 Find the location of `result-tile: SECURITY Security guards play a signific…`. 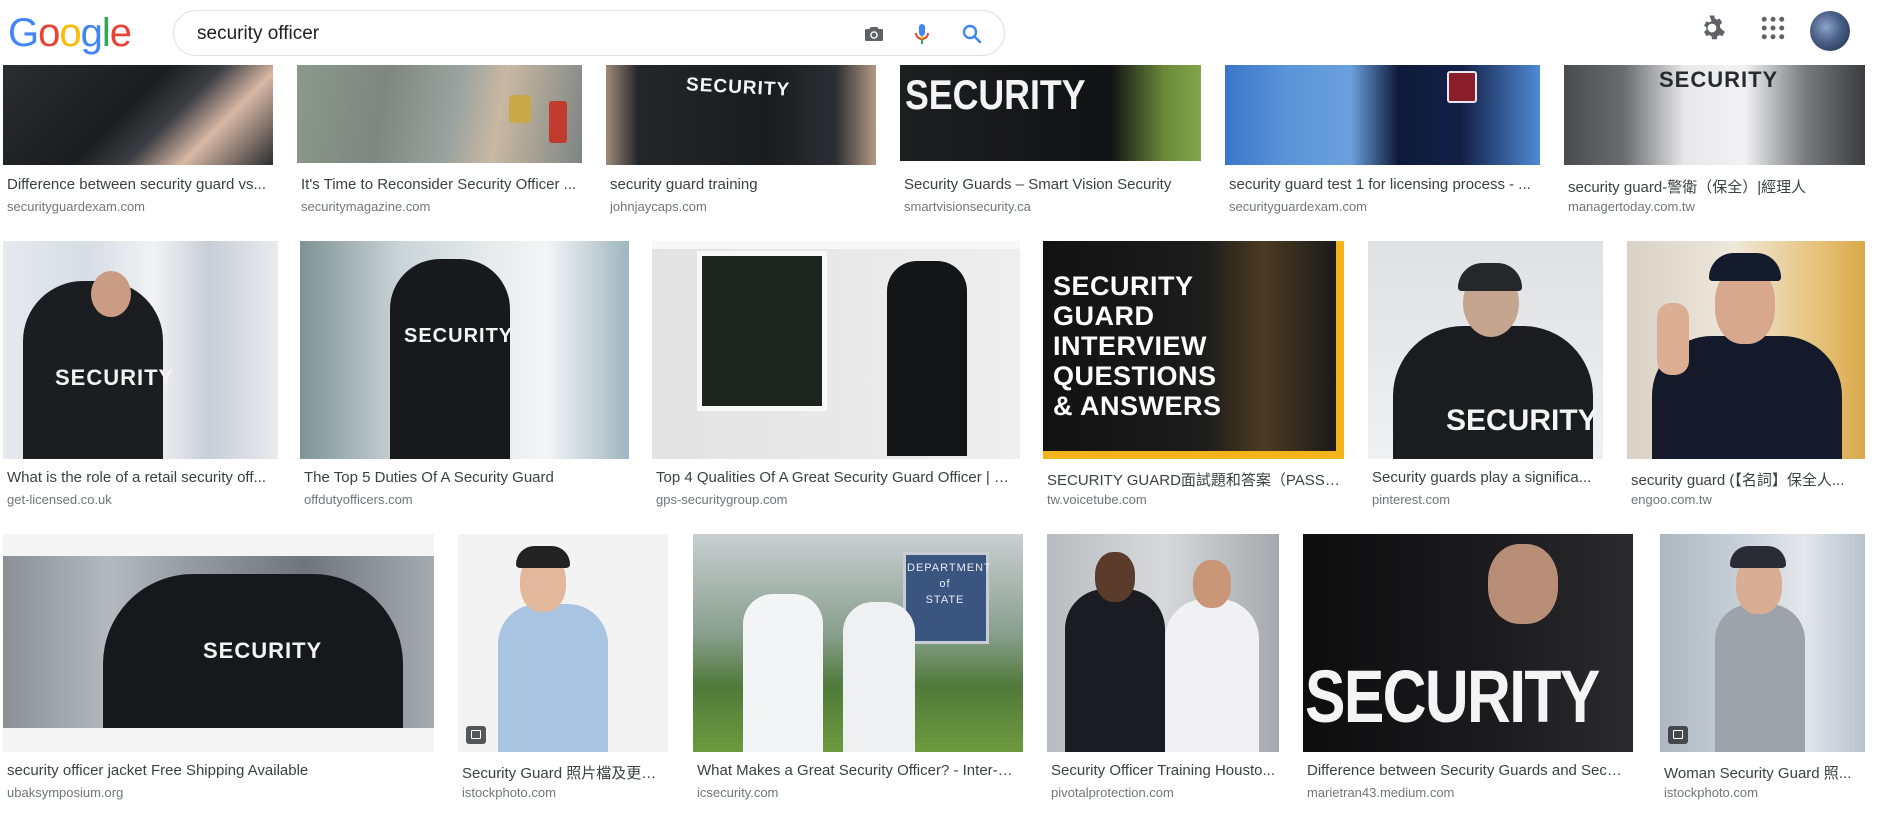

result-tile: SECURITY Security guards play a signific… is located at coordinates (1485, 376).